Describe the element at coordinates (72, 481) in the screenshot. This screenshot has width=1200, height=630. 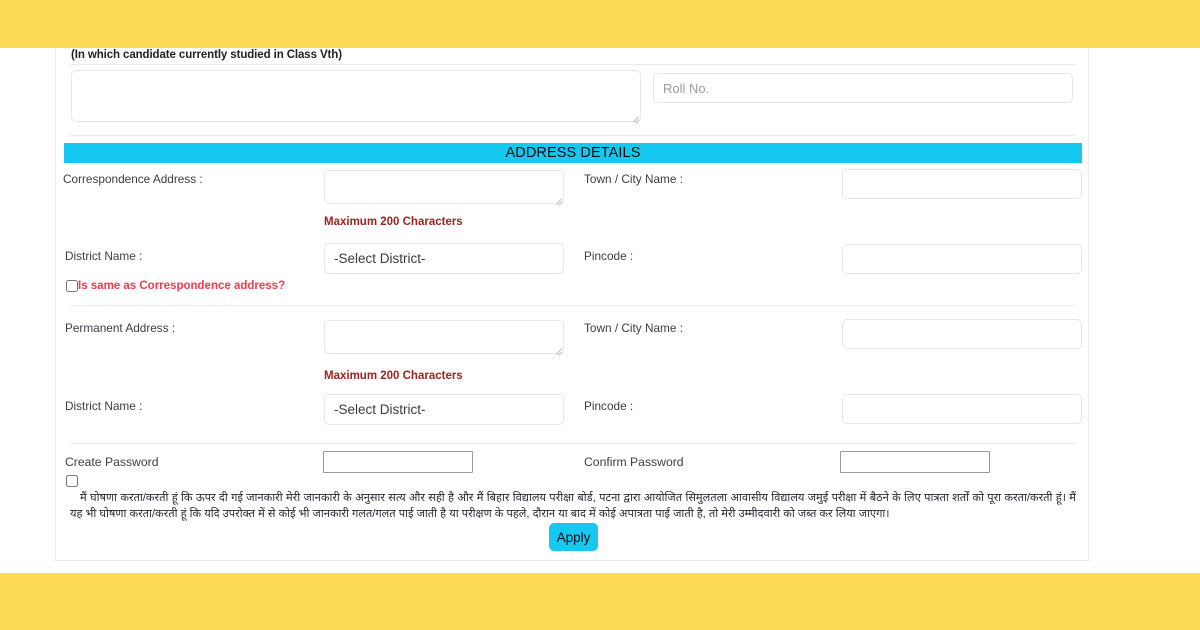
I see `declaration-checkbox` at that location.